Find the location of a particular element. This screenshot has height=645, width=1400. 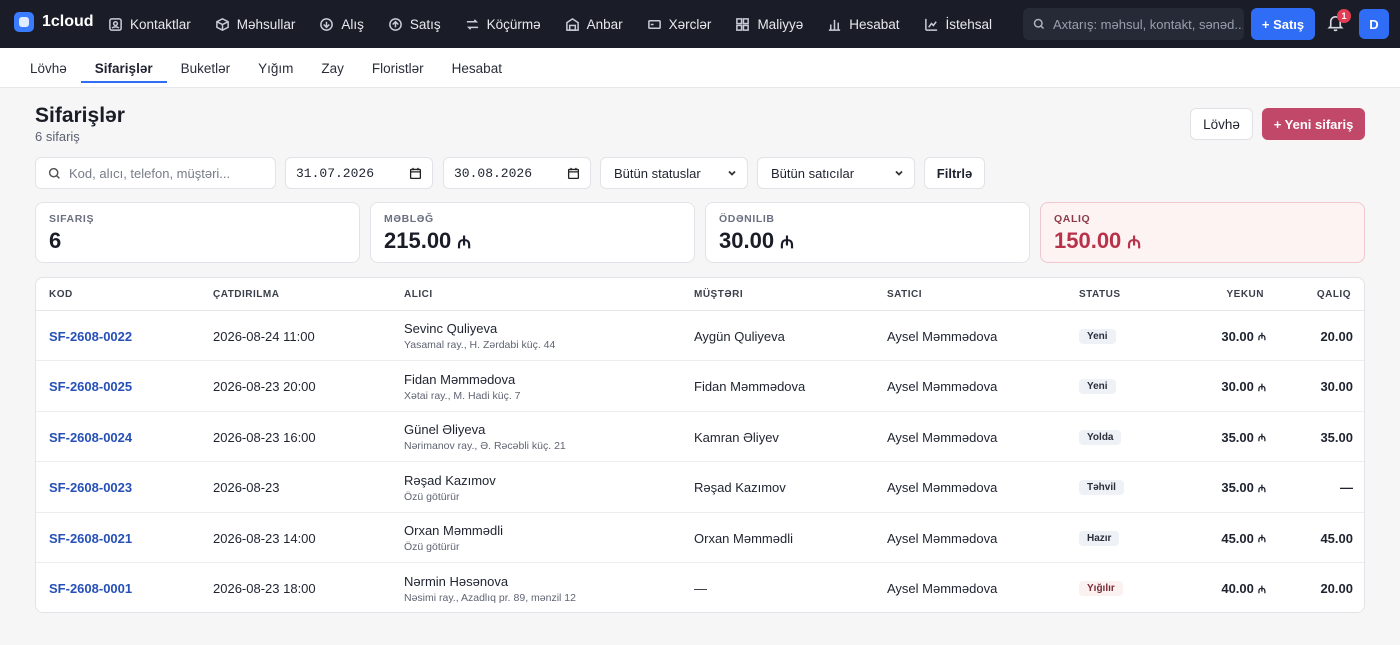

delivery-time: 2026-08-24 11:00 is located at coordinates (264, 336).